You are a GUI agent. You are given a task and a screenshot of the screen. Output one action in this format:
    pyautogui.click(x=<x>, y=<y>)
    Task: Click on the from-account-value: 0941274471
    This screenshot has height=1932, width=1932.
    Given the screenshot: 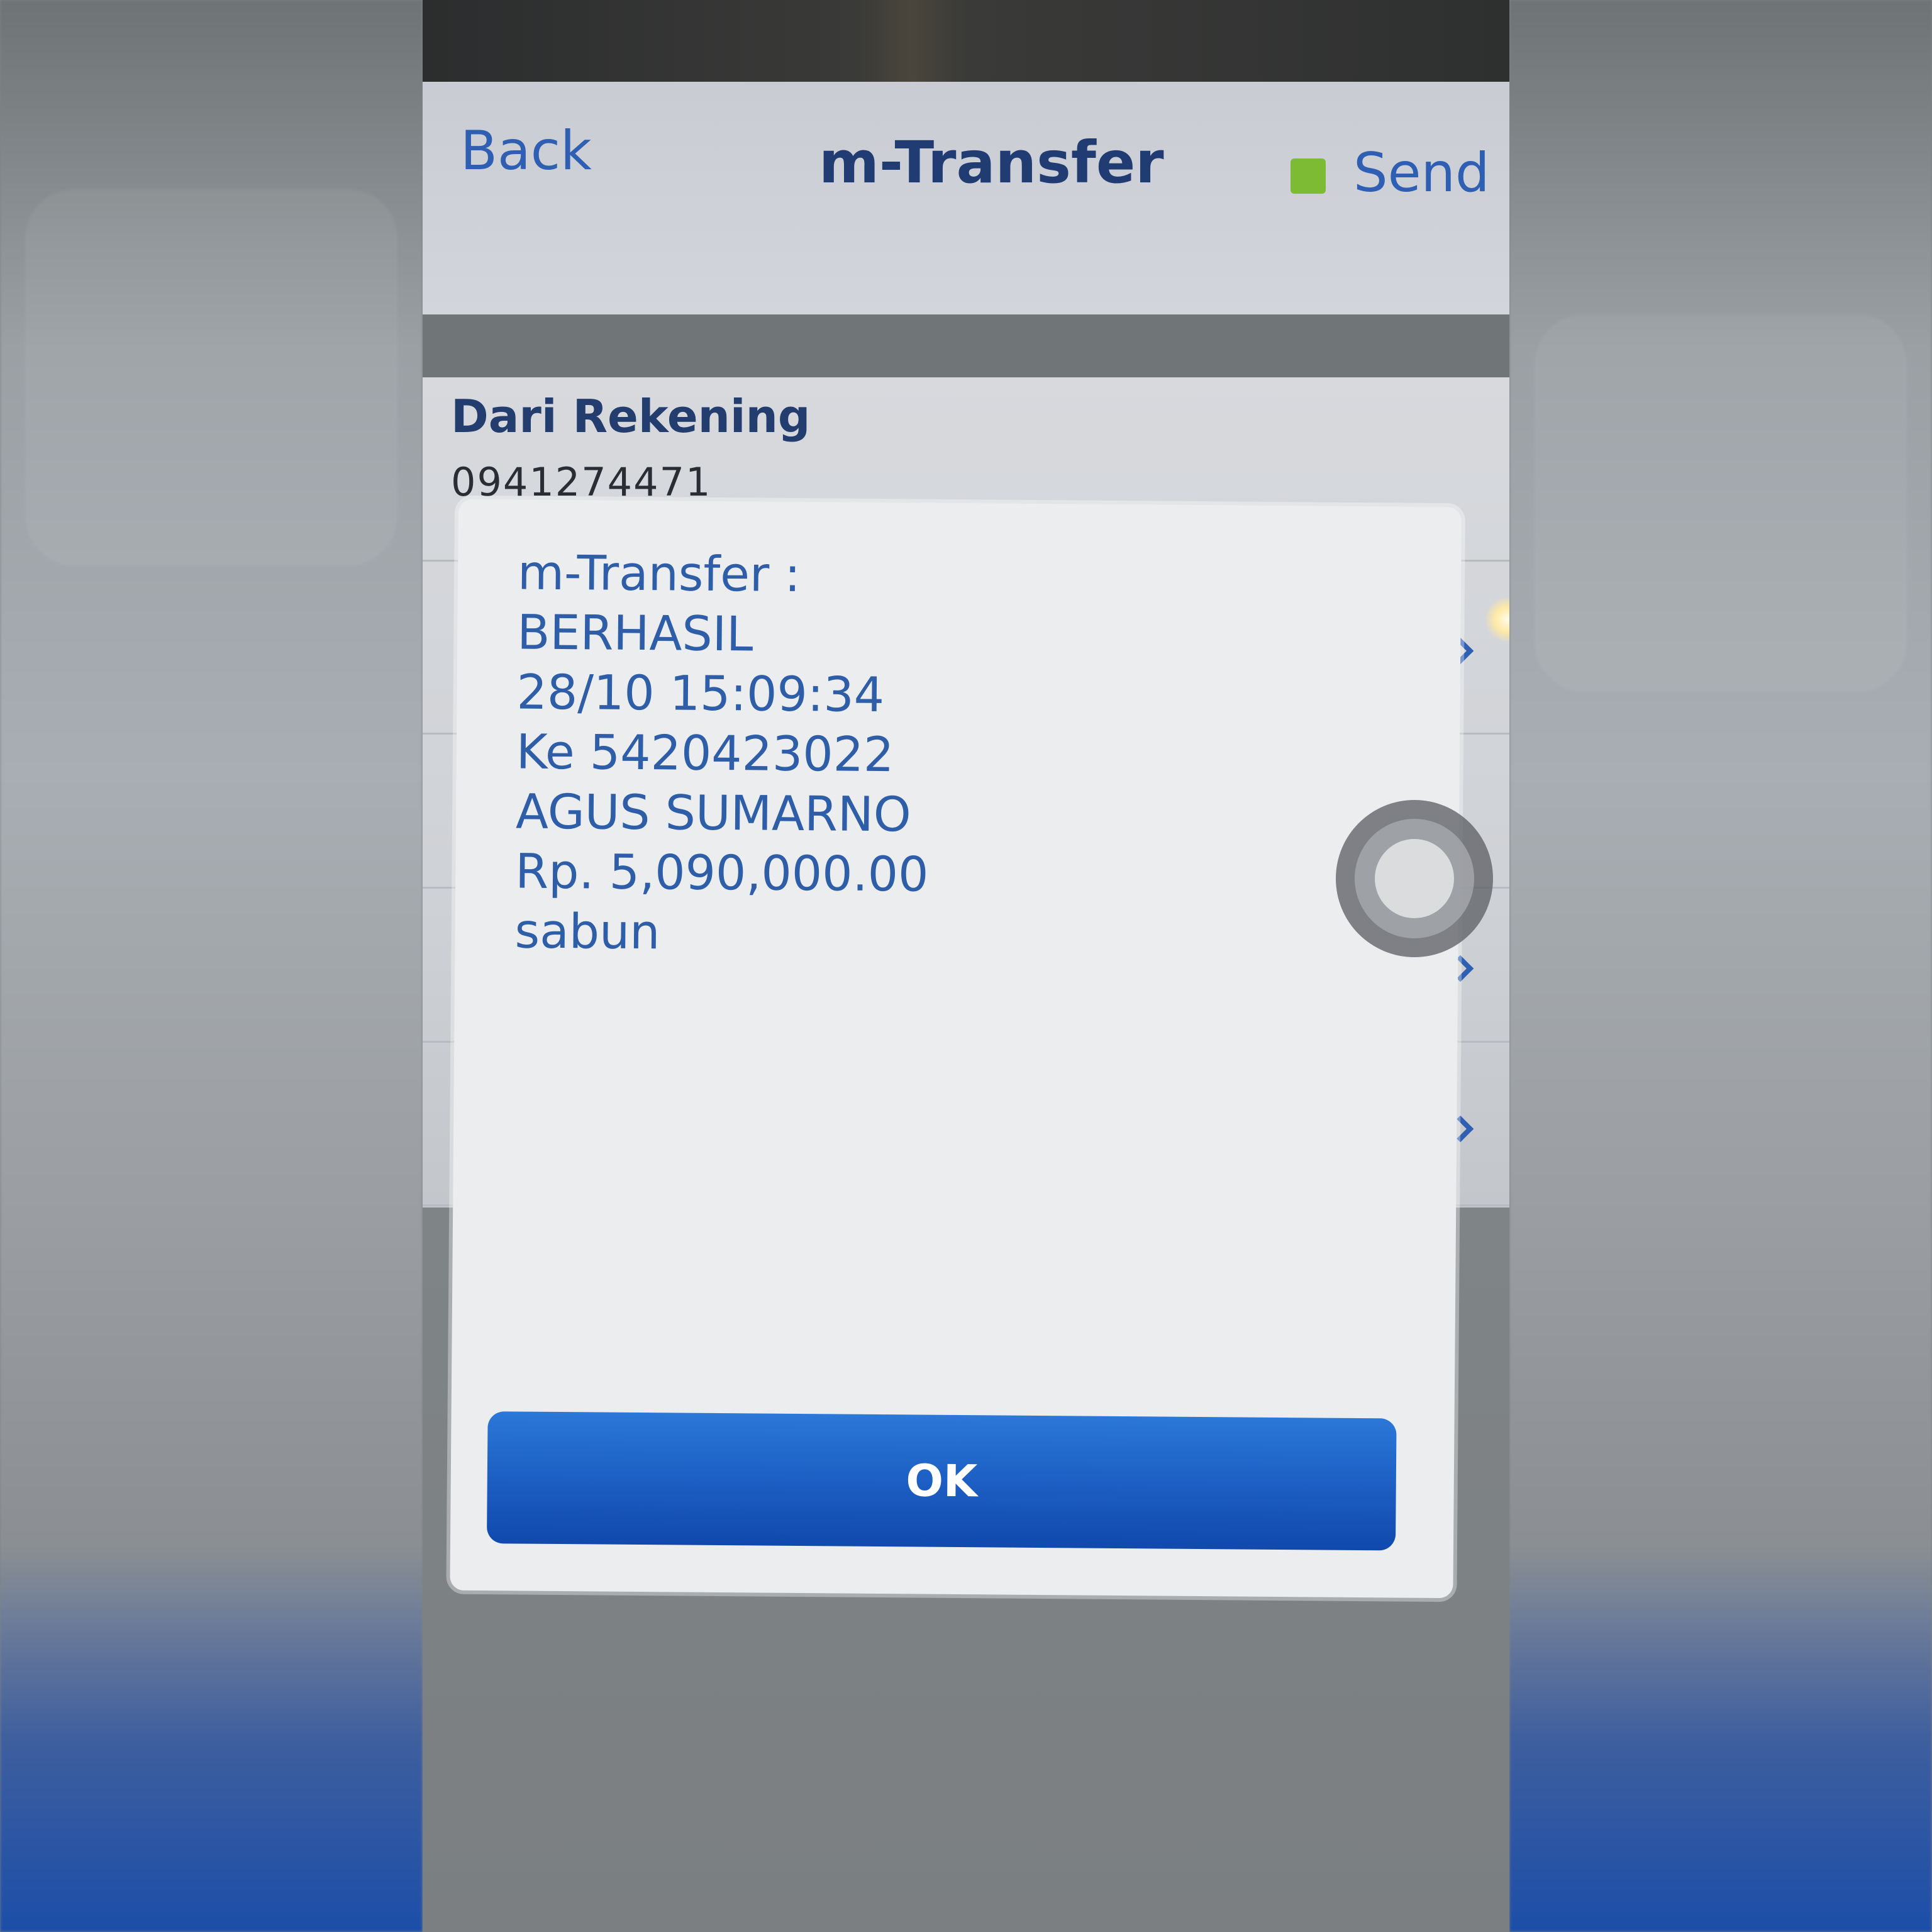 What is the action you would take?
    pyautogui.click(x=581, y=482)
    